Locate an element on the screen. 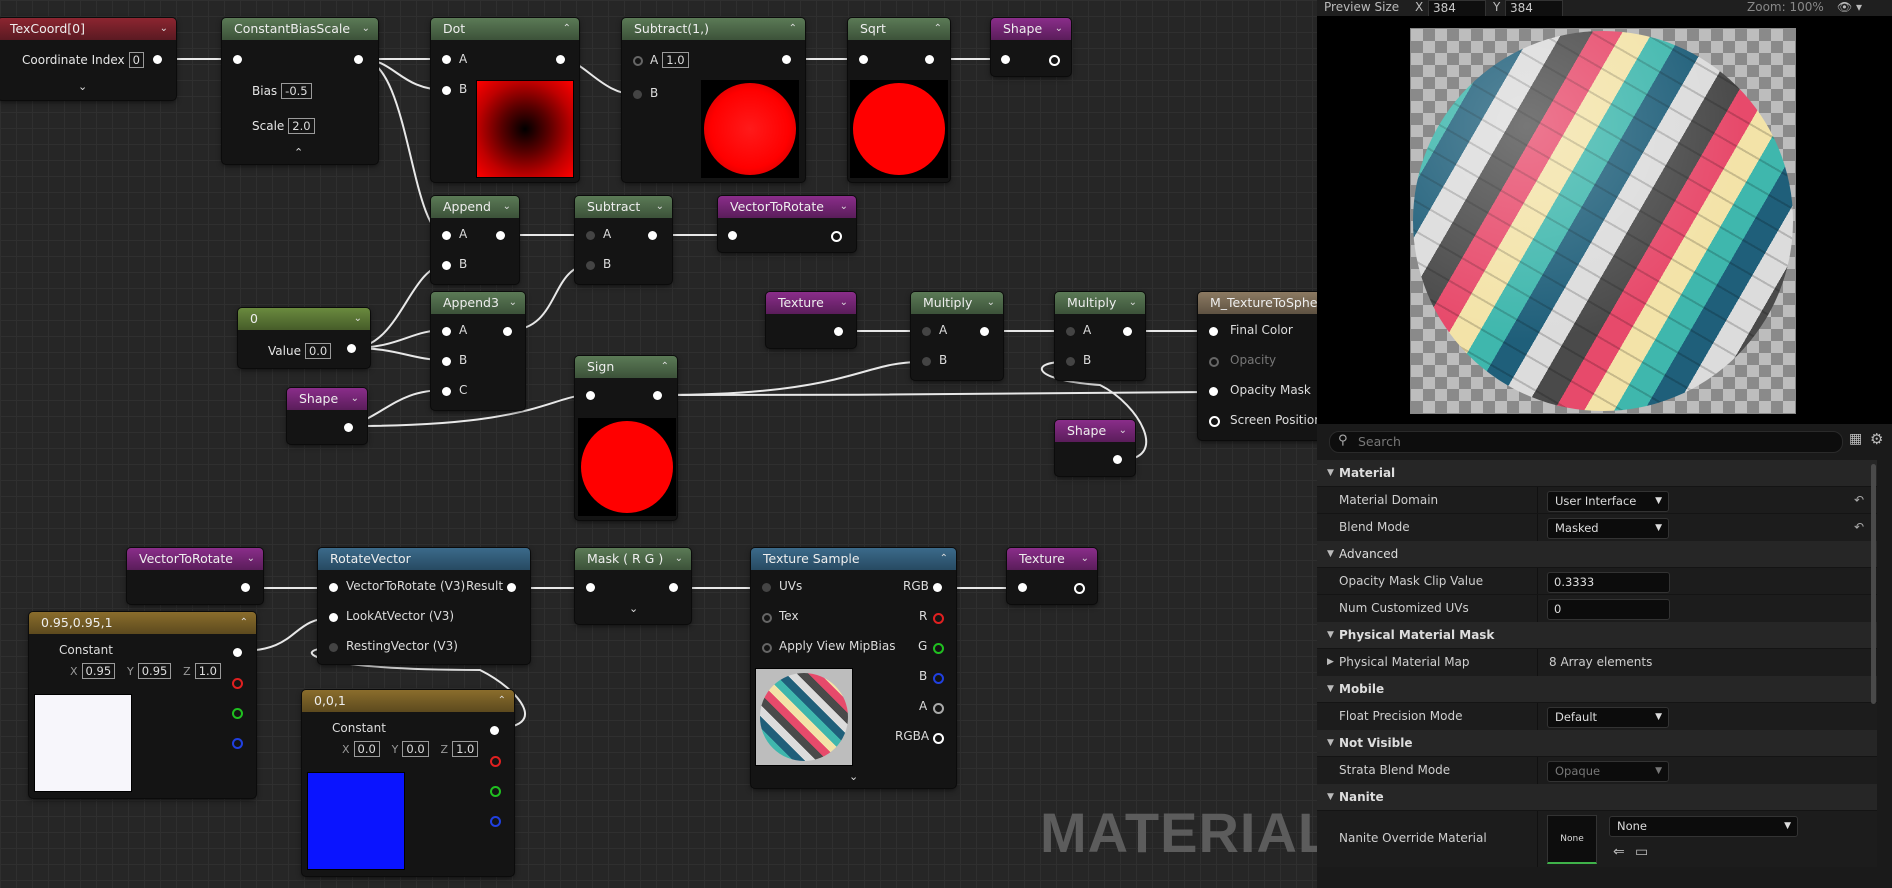 The image size is (1892, 888). mask-rg-node: Mask ( R G ) ⌄ ⌄ is located at coordinates (633, 586).